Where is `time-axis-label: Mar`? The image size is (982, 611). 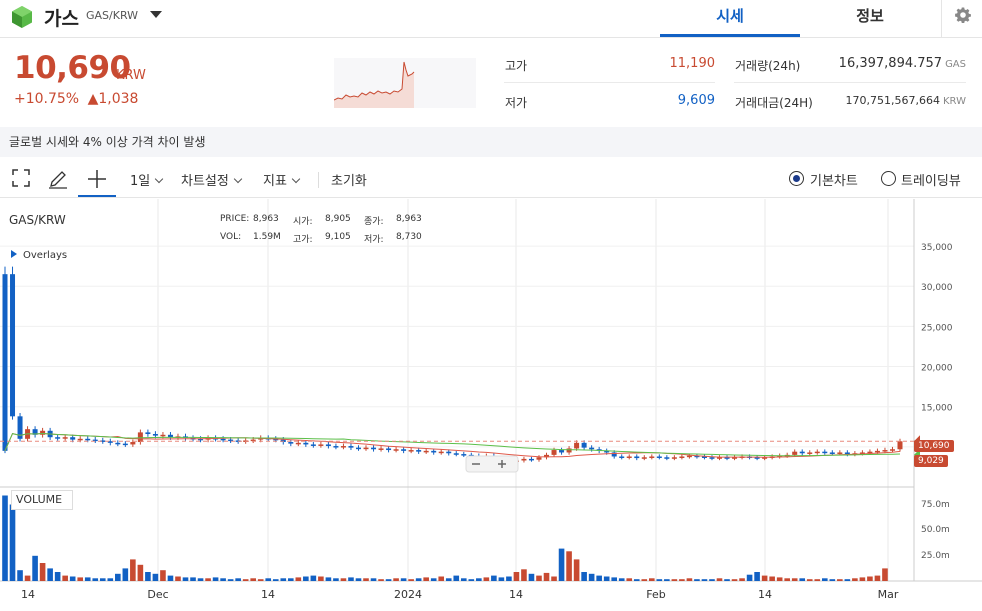
time-axis-label: Mar is located at coordinates (888, 594).